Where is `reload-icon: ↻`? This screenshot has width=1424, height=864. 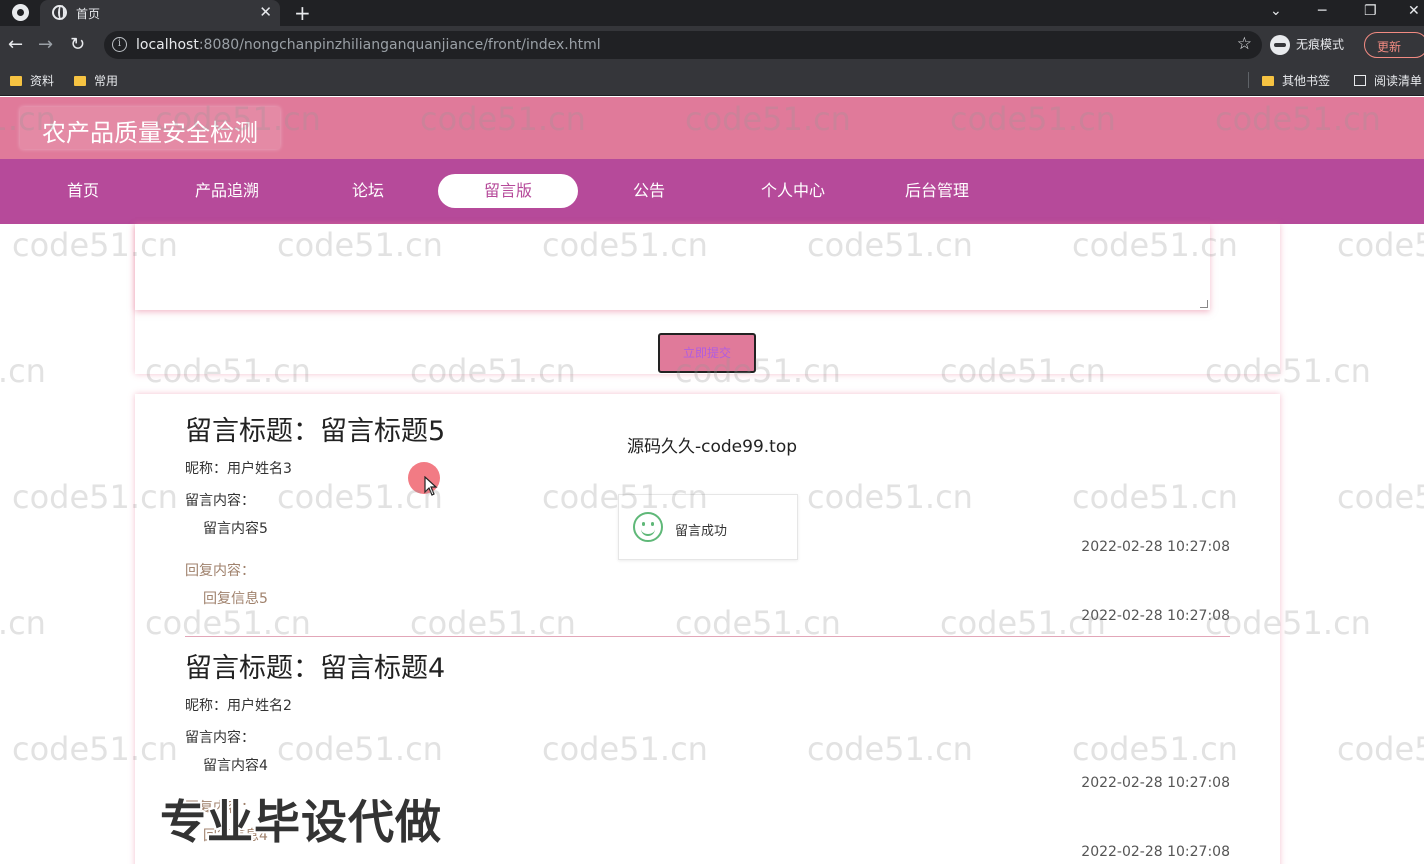 reload-icon: ↻ is located at coordinates (77, 44).